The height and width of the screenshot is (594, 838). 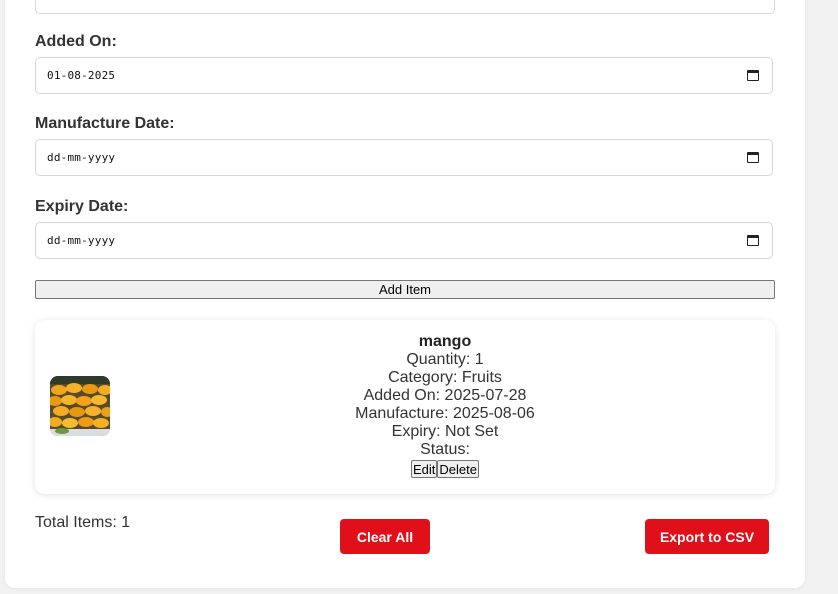 What do you see at coordinates (81, 157) in the screenshot?
I see `manufacture-date-value: dd-mm-yyyy` at bounding box center [81, 157].